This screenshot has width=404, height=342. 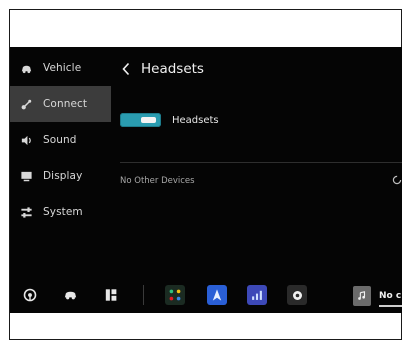 What do you see at coordinates (217, 295) in the screenshot?
I see `navigation-app-icon` at bounding box center [217, 295].